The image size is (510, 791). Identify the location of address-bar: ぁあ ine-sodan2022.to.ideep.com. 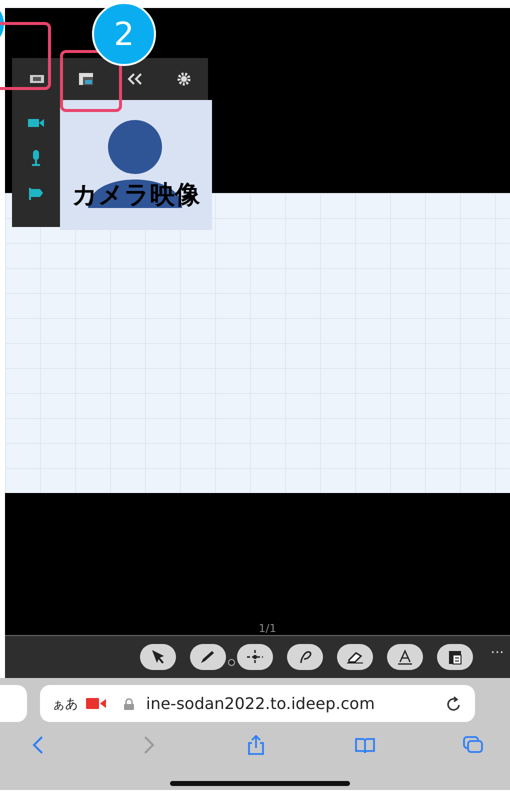
(257, 703).